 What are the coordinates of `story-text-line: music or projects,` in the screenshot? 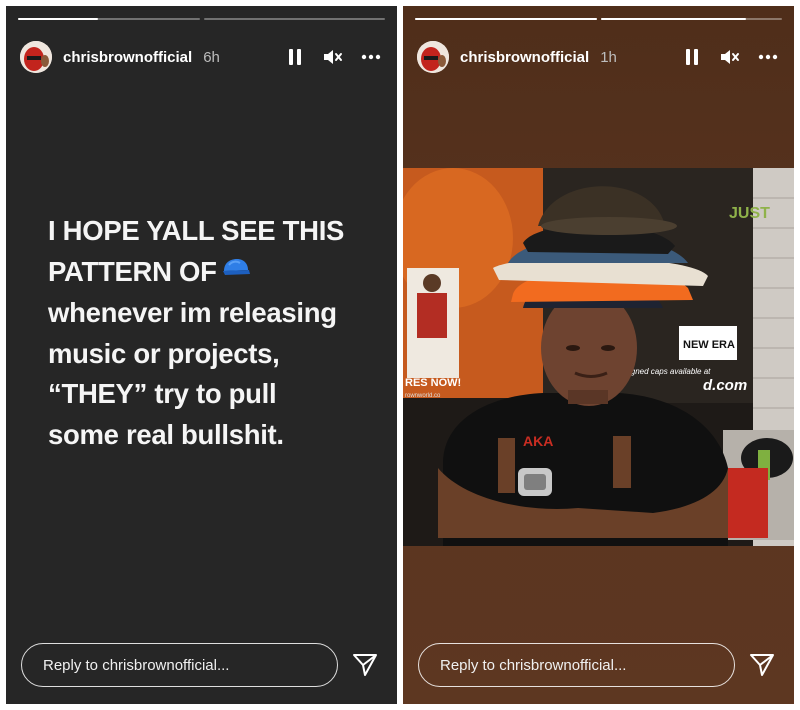 It's located at (164, 353).